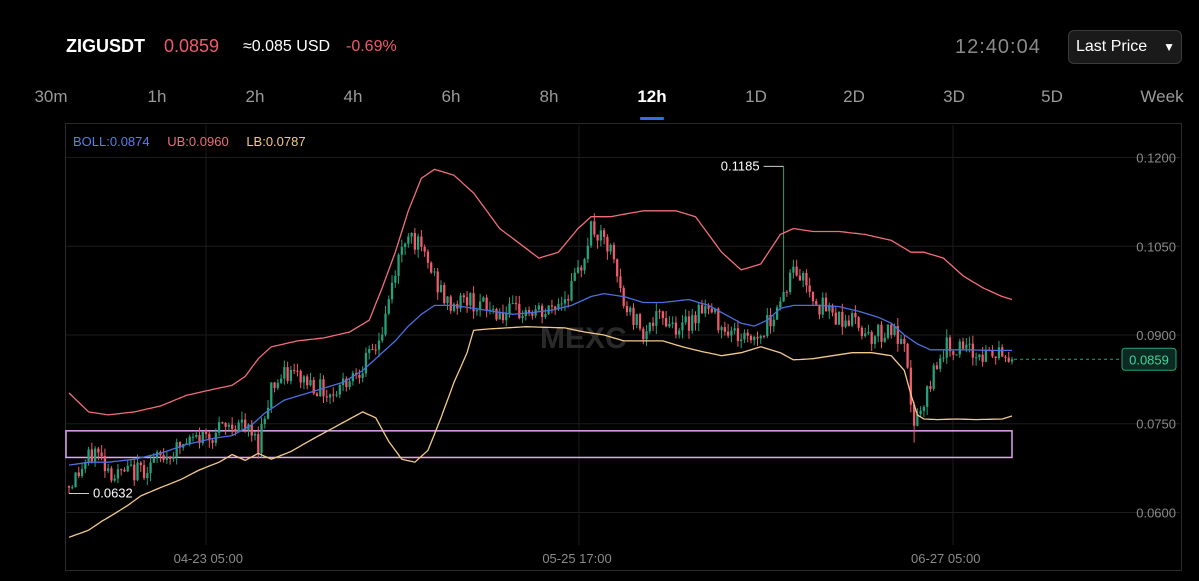  What do you see at coordinates (539, 444) in the screenshot?
I see `support-zone` at bounding box center [539, 444].